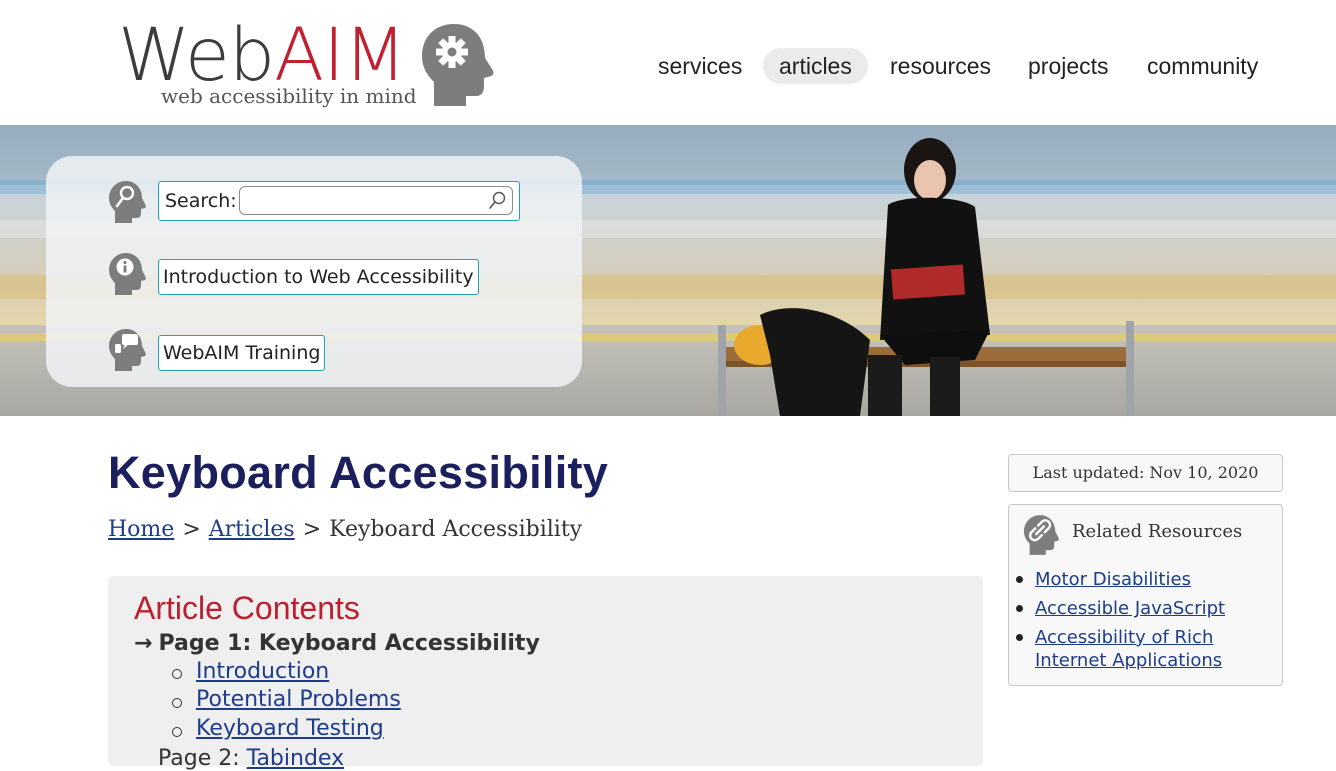 This screenshot has height=771, width=1336. I want to click on search-icon, so click(497, 200).